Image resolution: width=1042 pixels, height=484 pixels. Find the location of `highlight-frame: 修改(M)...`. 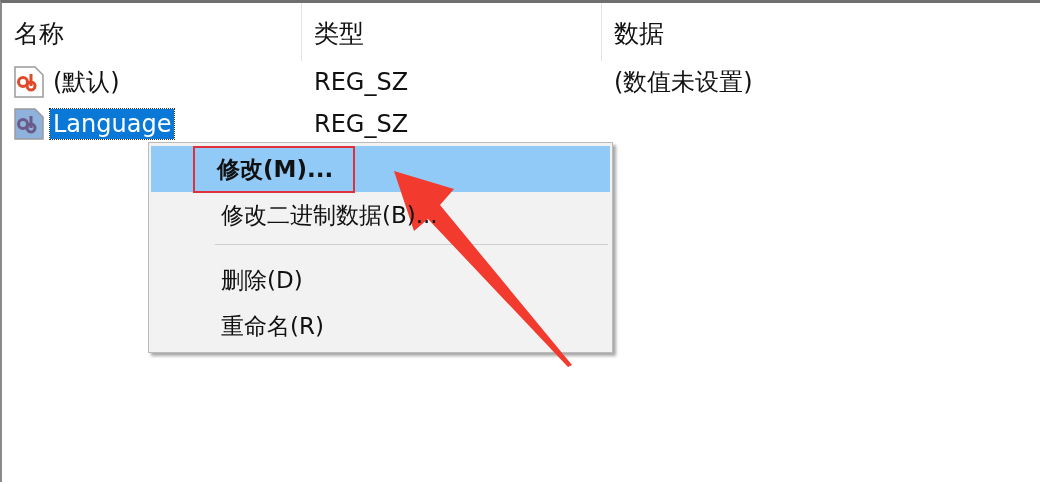

highlight-frame: 修改(M)... is located at coordinates (274, 169).